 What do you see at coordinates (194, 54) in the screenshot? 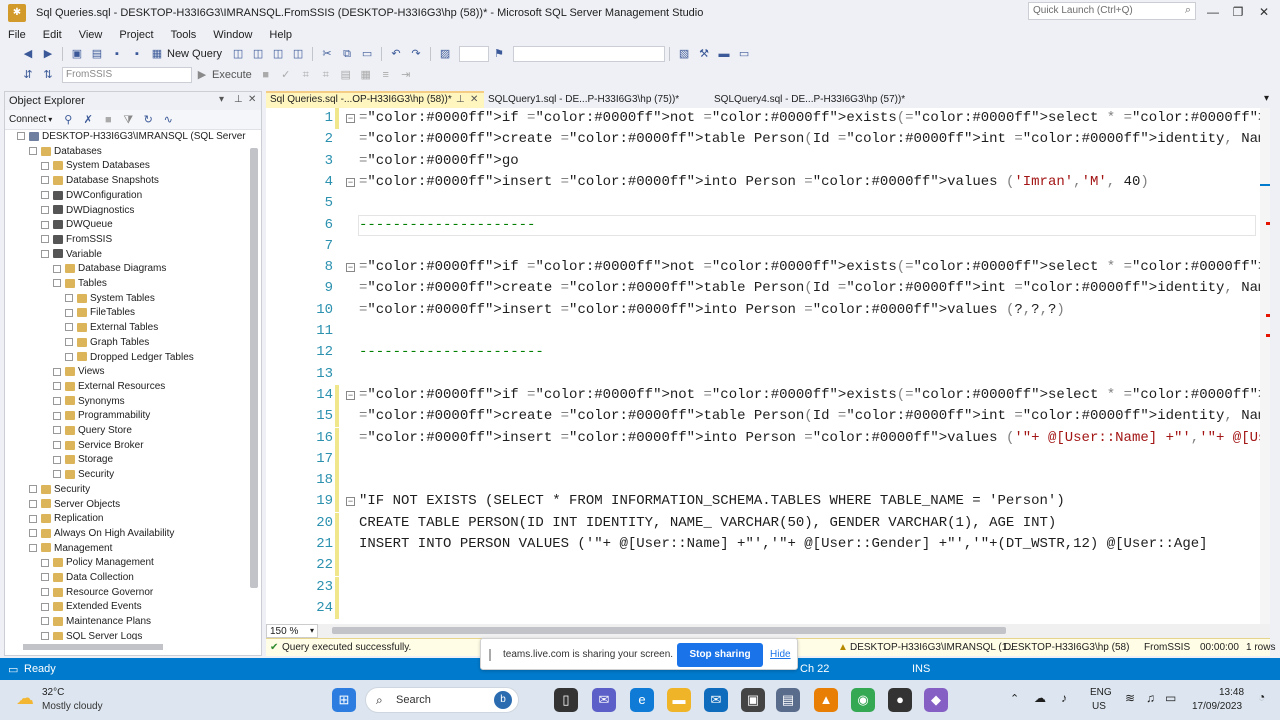
I see `new-query-button: New Query` at bounding box center [194, 54].